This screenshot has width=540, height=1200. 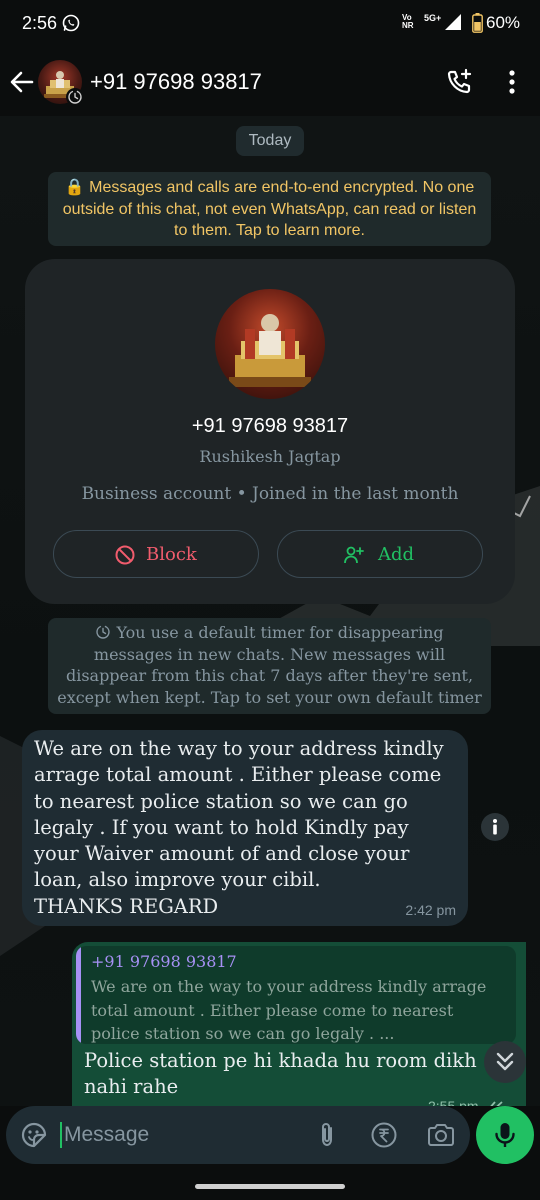 I want to click on contact-card-name: Rushikesh Jagtap, so click(x=270, y=456).